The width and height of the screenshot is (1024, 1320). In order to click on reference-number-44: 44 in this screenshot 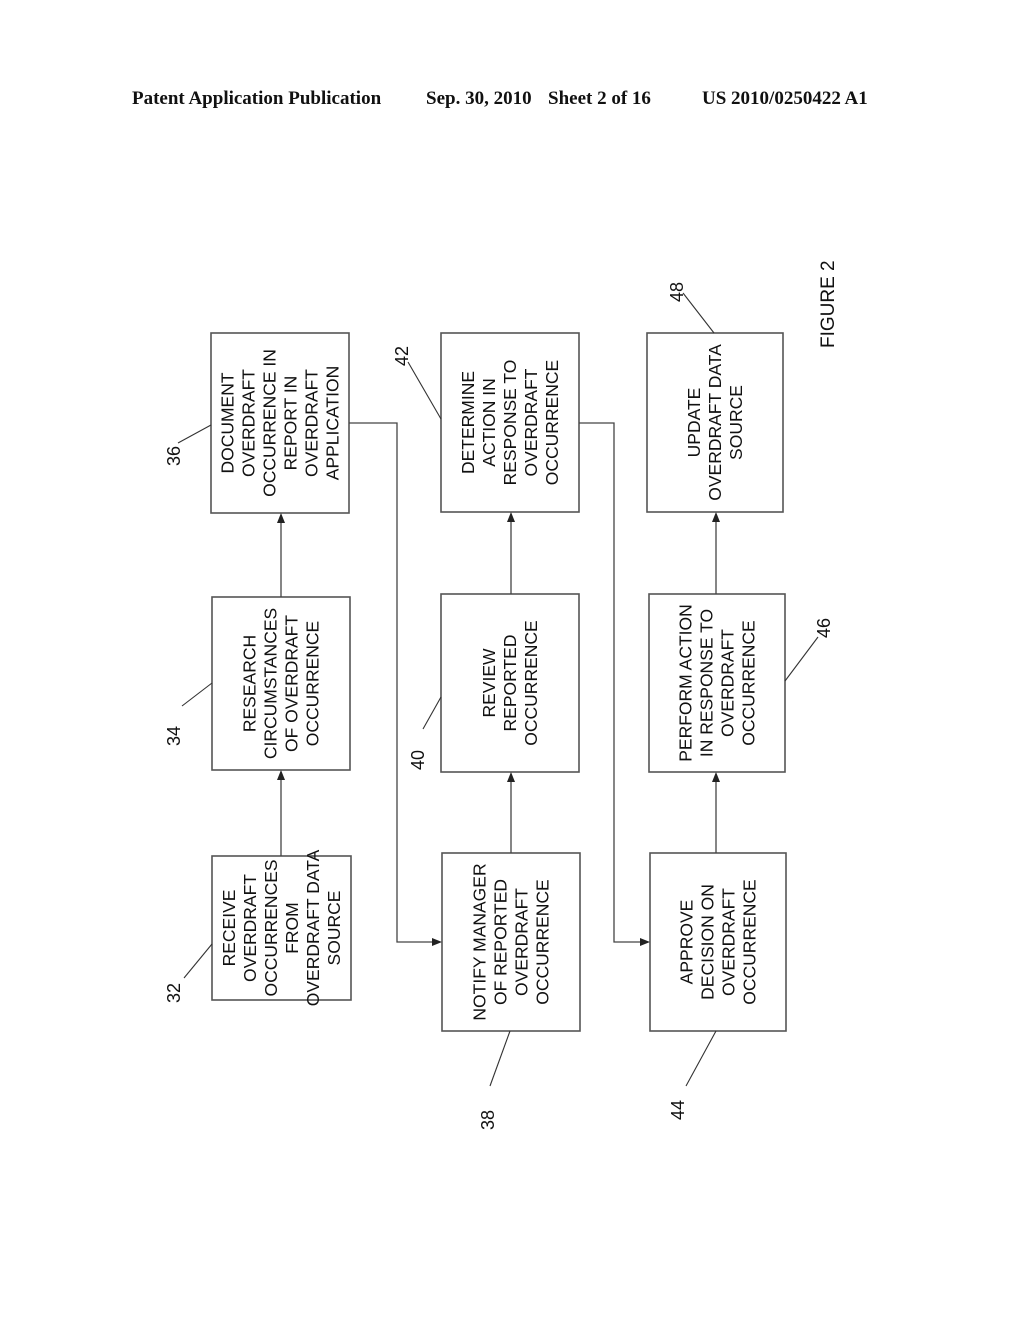, I will do `click(678, 1110)`.